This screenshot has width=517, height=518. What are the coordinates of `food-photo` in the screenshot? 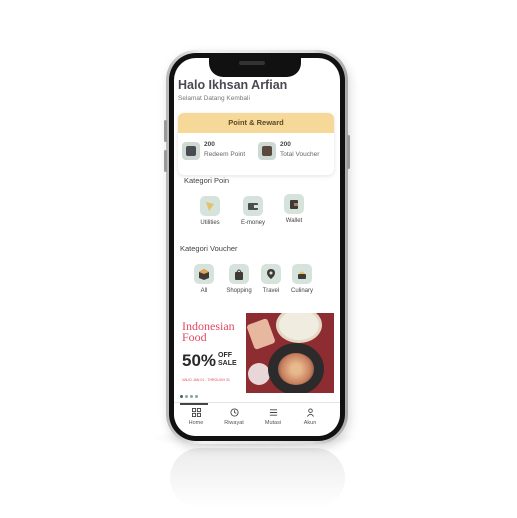 It's located at (290, 353).